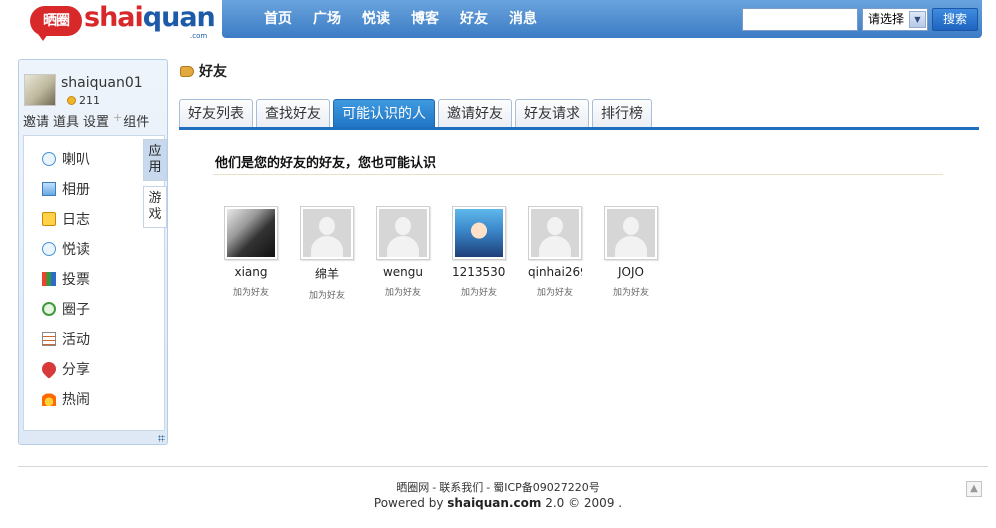 Image resolution: width=996 pixels, height=528 pixels. What do you see at coordinates (199, 36) in the screenshot?
I see `logo-suffix: .com` at bounding box center [199, 36].